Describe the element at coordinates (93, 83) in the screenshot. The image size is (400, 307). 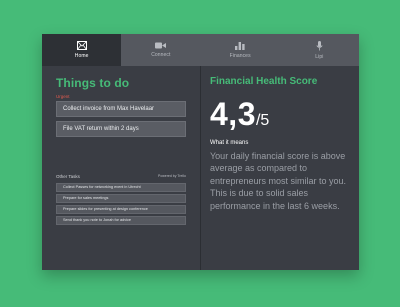
I see `todo-title: Things to do` at that location.